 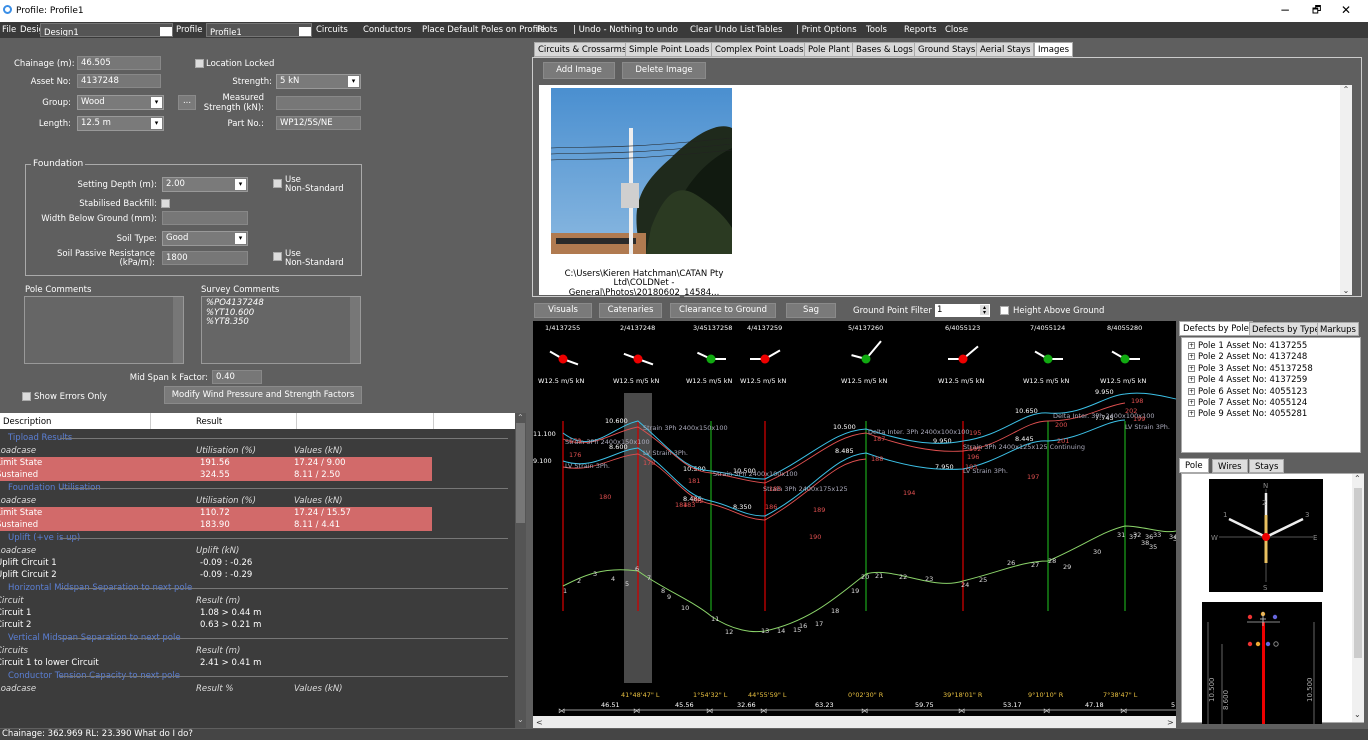 What do you see at coordinates (641, 171) in the screenshot?
I see `pole-photo-thumbnail` at bounding box center [641, 171].